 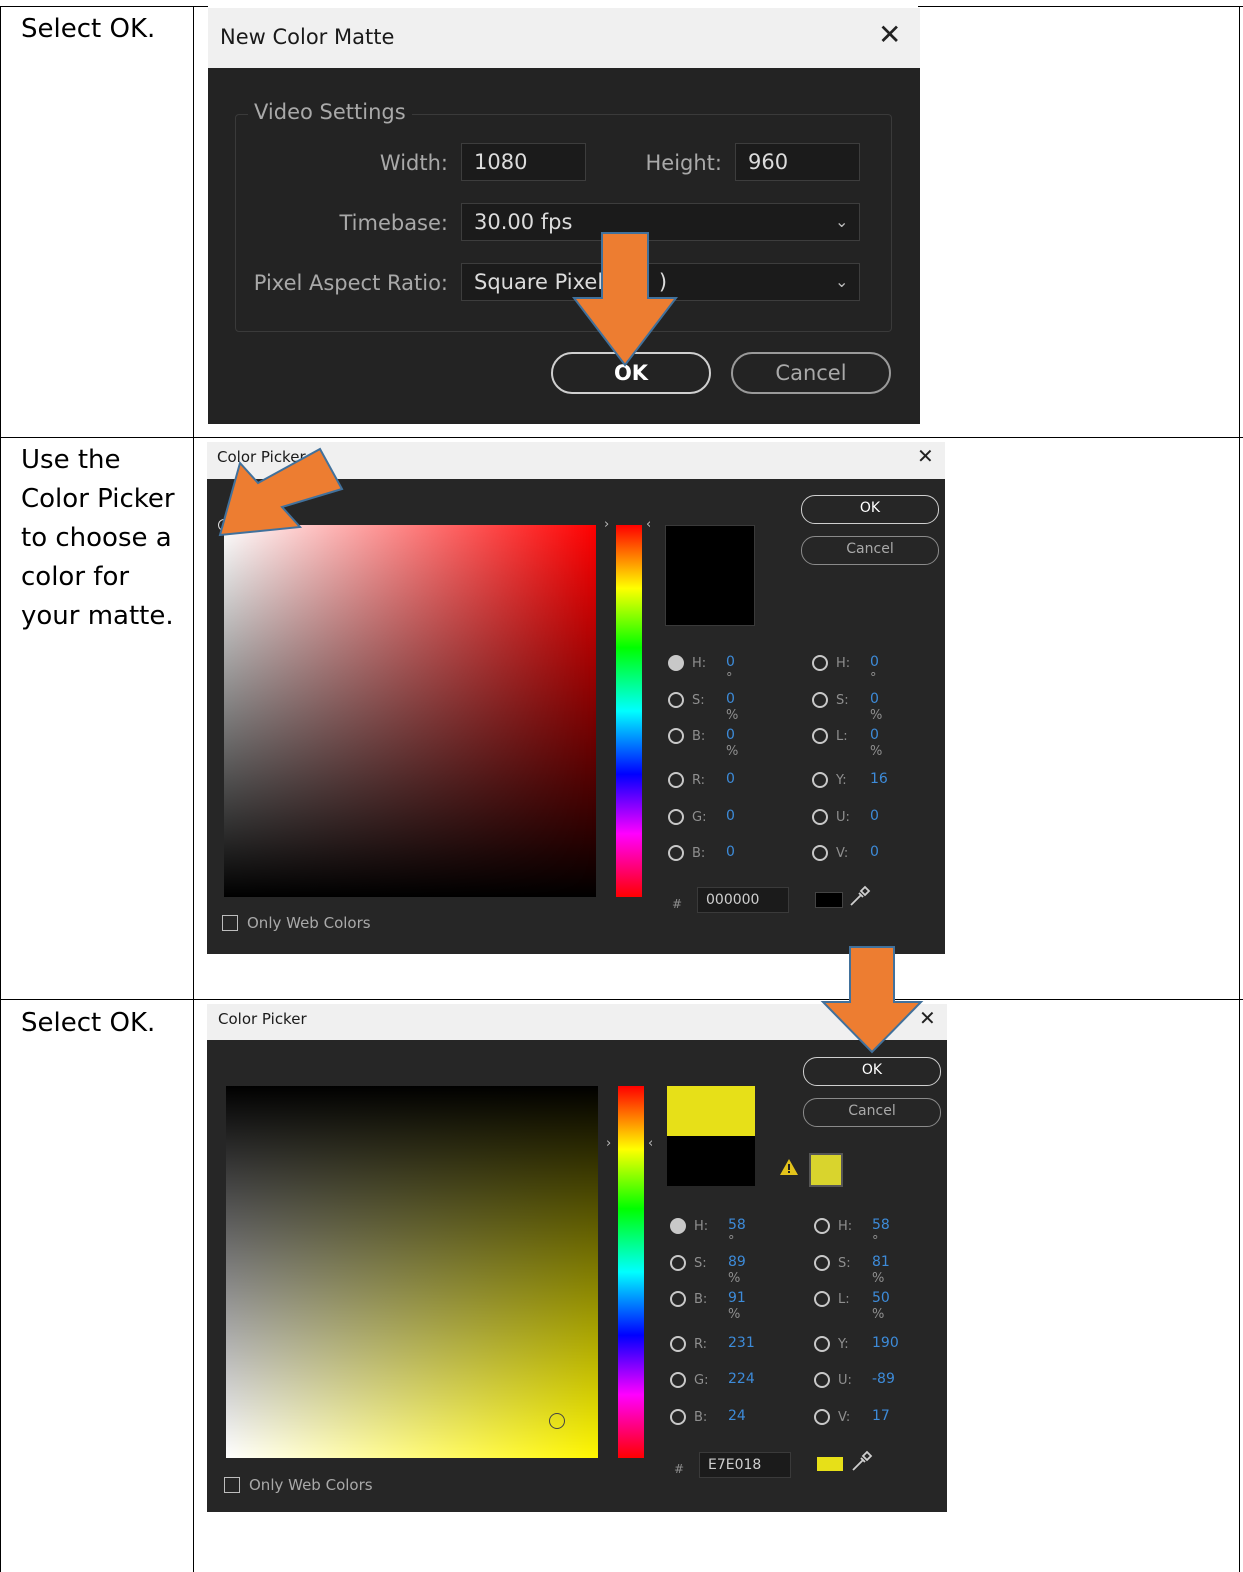 What do you see at coordinates (413, 163) in the screenshot?
I see `width-label: Width:` at bounding box center [413, 163].